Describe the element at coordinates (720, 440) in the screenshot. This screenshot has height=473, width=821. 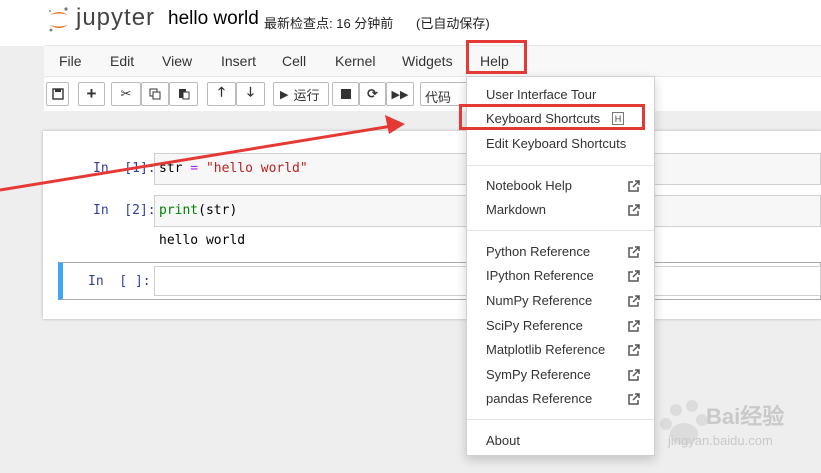
I see `watermark-url: jingyan.baidu.com` at that location.